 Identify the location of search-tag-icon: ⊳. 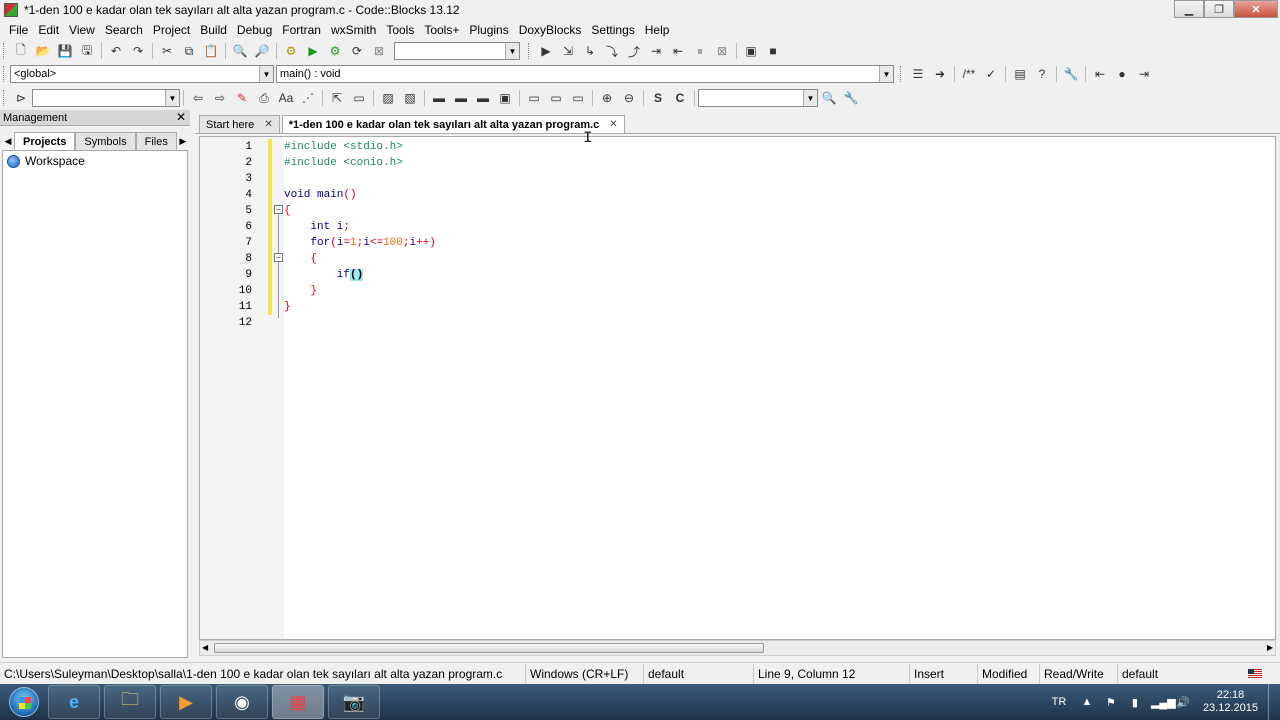
(21, 98).